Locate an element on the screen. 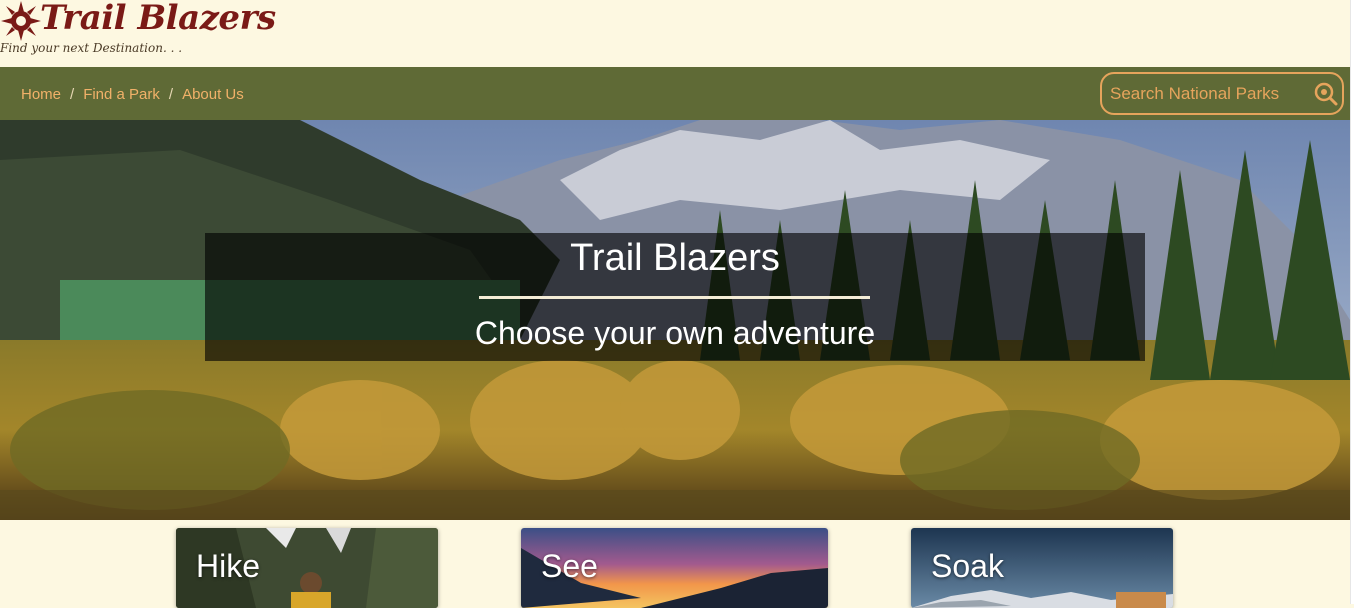 This screenshot has height=608, width=1354. search-box is located at coordinates (1222, 93).